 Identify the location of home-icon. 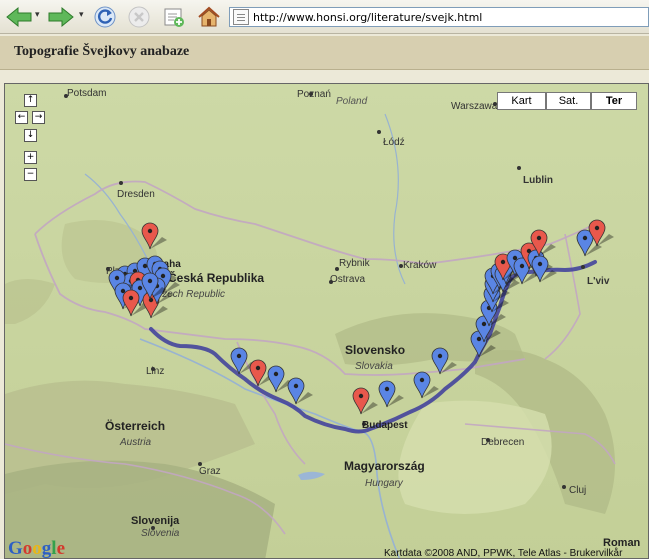
(209, 16).